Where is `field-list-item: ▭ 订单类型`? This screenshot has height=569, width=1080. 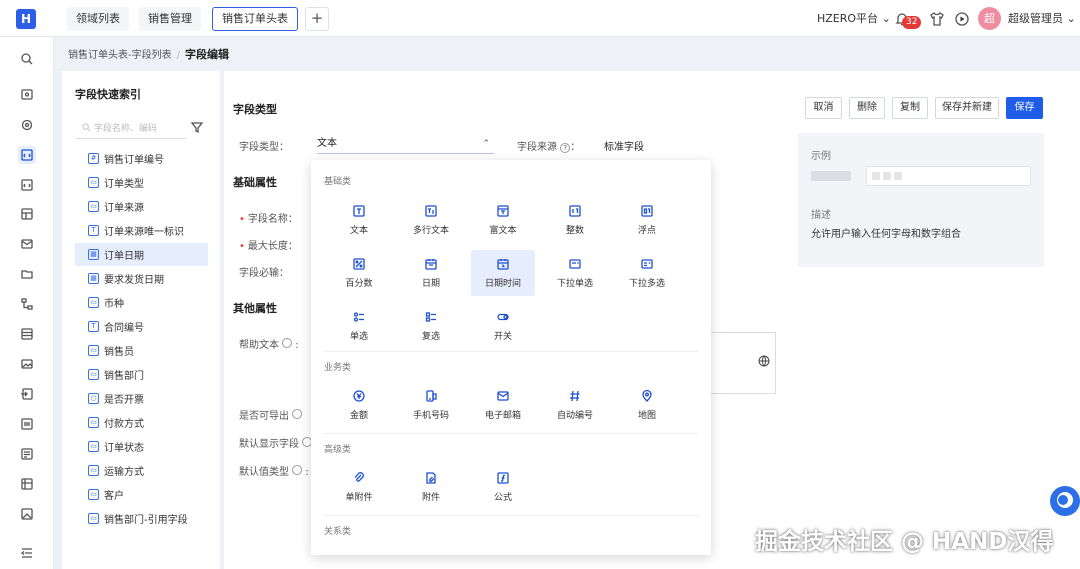
field-list-item: ▭ 订单类型 is located at coordinates (141, 182).